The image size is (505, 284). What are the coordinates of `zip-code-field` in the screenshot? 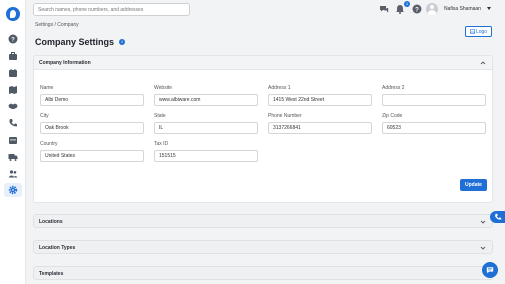 It's located at (434, 128).